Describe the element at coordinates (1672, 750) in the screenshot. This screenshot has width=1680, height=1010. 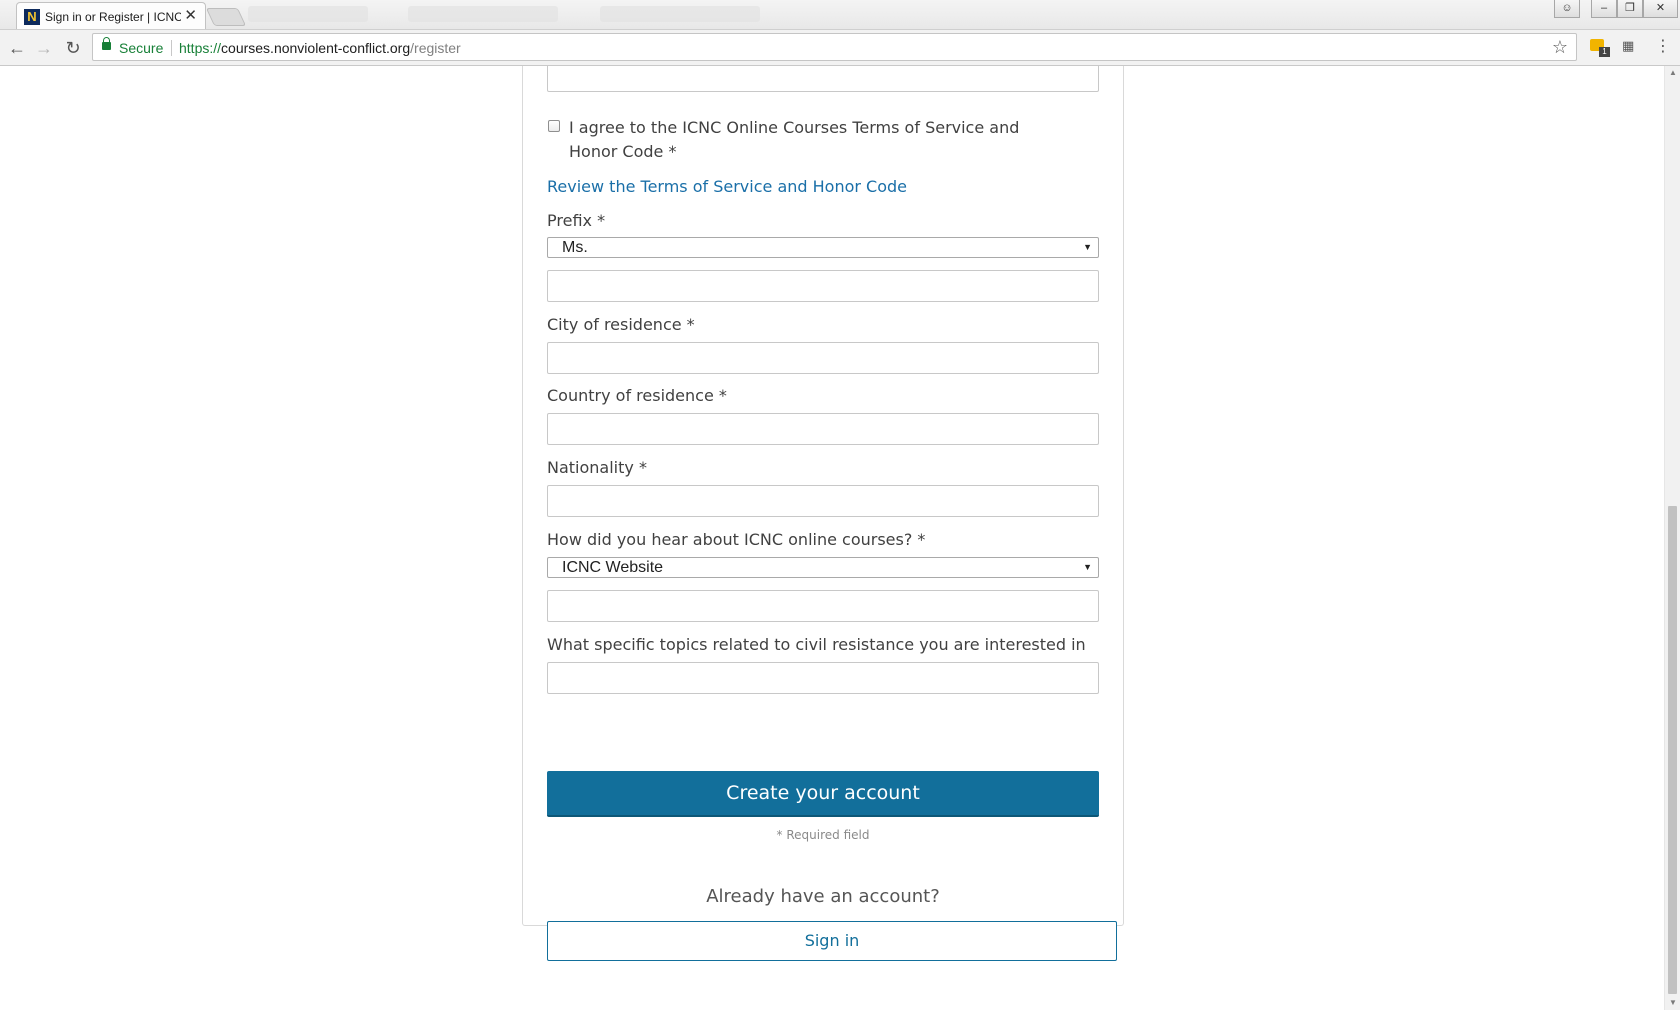
I see `scrollbar-thumb` at that location.